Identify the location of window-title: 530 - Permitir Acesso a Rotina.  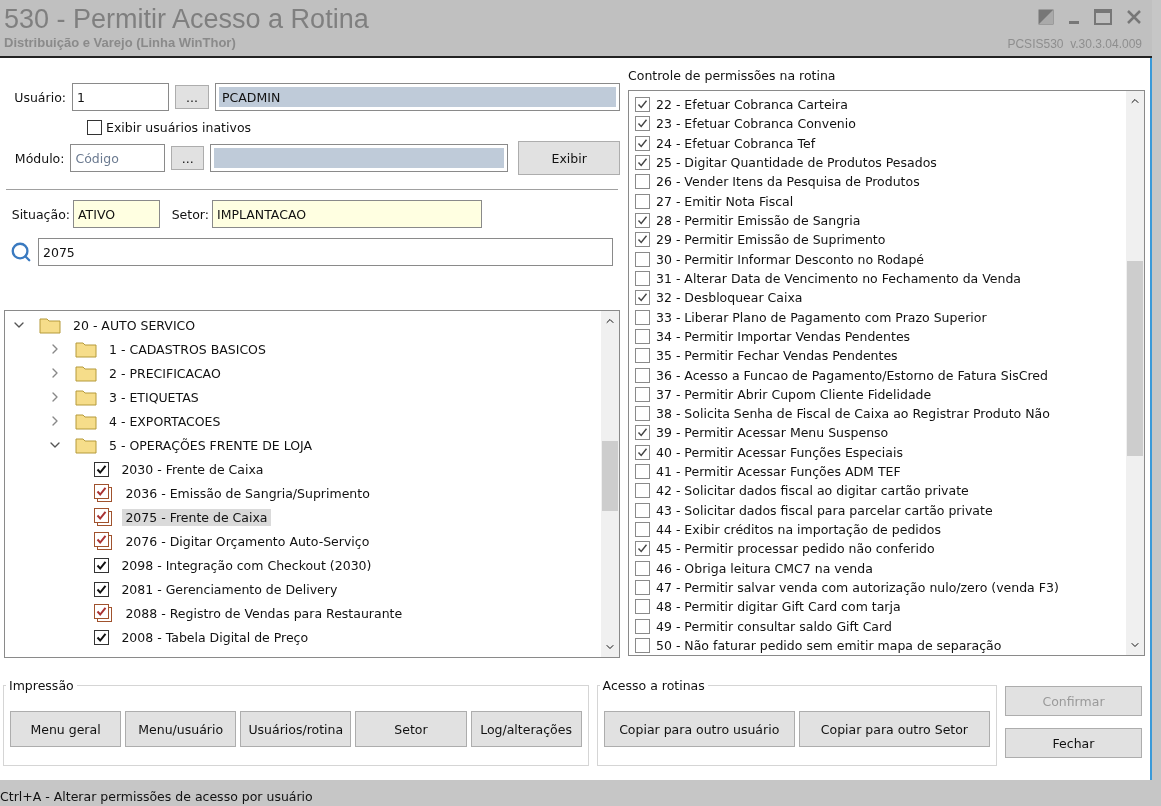
(186, 19).